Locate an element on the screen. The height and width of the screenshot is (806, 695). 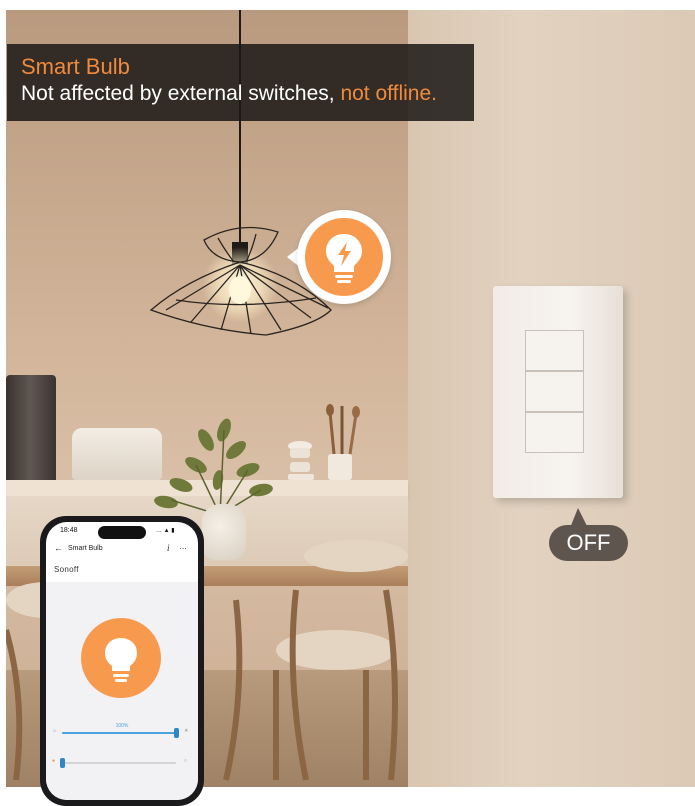
bulb-badge is located at coordinates (344, 257).